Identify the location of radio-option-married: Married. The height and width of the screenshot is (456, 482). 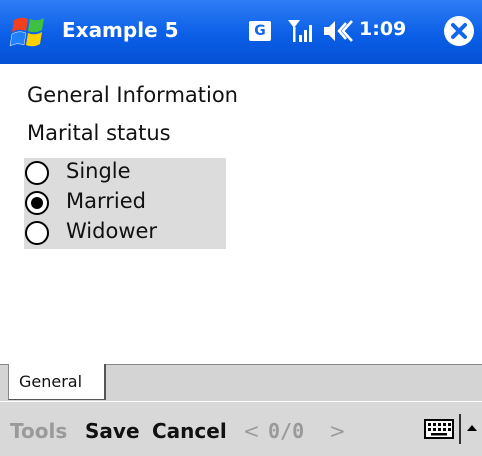
(125, 203).